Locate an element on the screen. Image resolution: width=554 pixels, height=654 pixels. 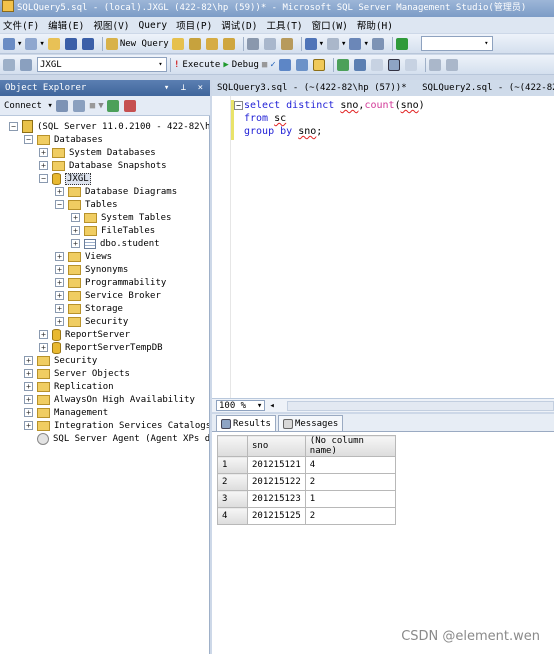
menu-query: Query is located at coordinates (153, 25).